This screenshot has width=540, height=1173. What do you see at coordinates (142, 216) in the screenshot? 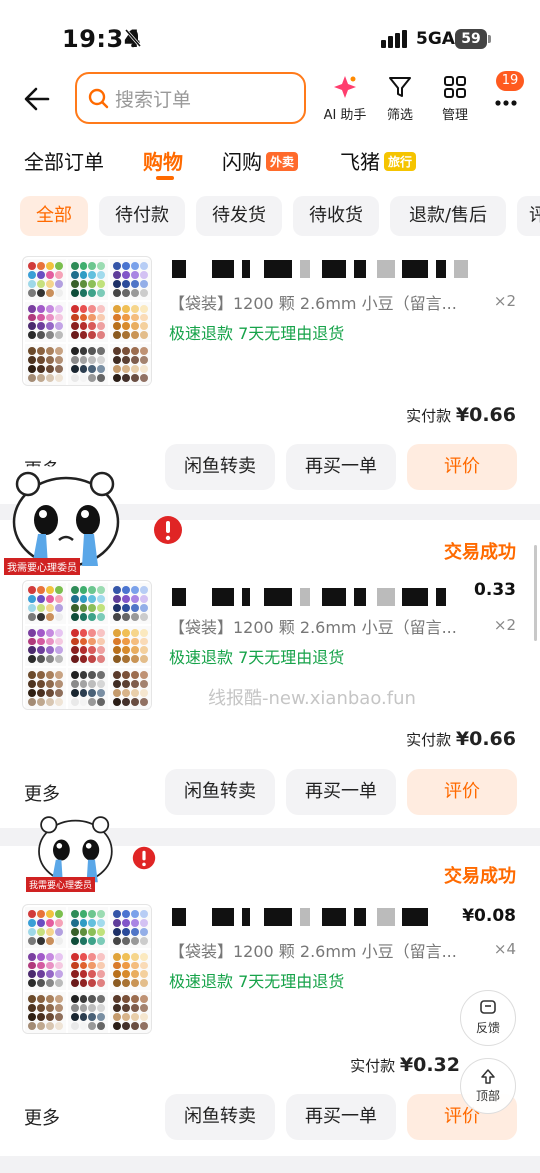
I see `filter-pending-payment: 待付款` at bounding box center [142, 216].